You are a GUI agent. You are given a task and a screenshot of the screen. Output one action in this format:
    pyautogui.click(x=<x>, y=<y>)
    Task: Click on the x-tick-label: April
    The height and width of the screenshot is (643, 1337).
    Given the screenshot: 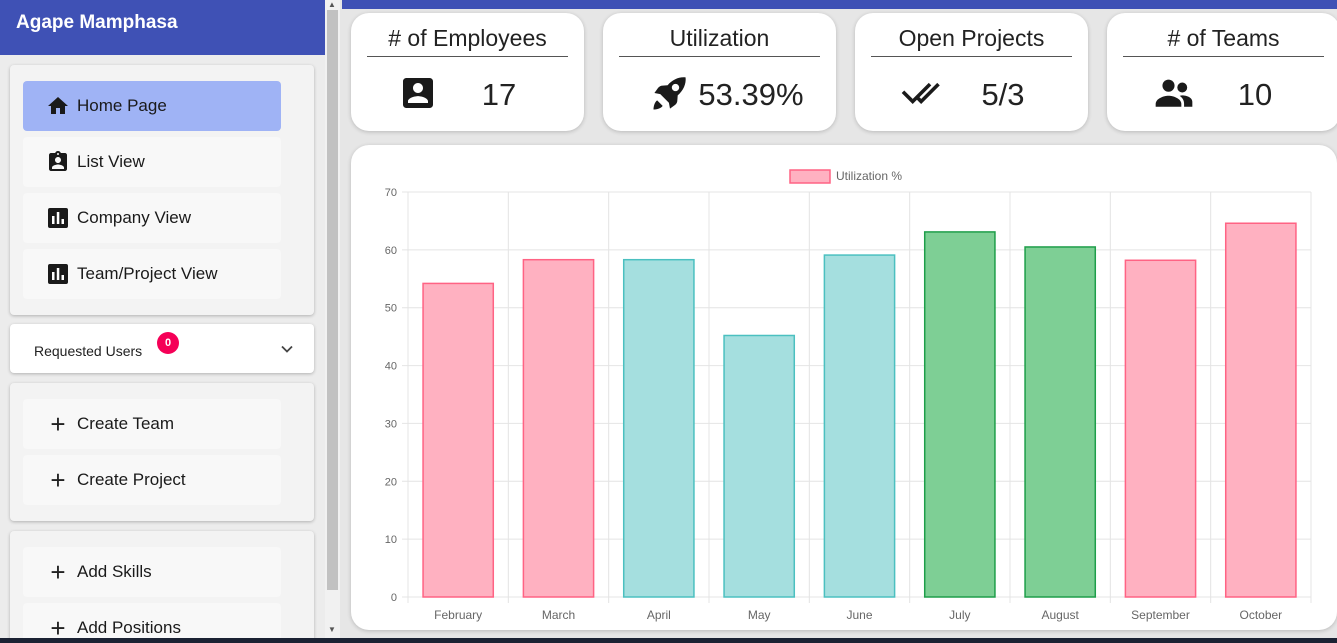 What is the action you would take?
    pyautogui.click(x=659, y=615)
    